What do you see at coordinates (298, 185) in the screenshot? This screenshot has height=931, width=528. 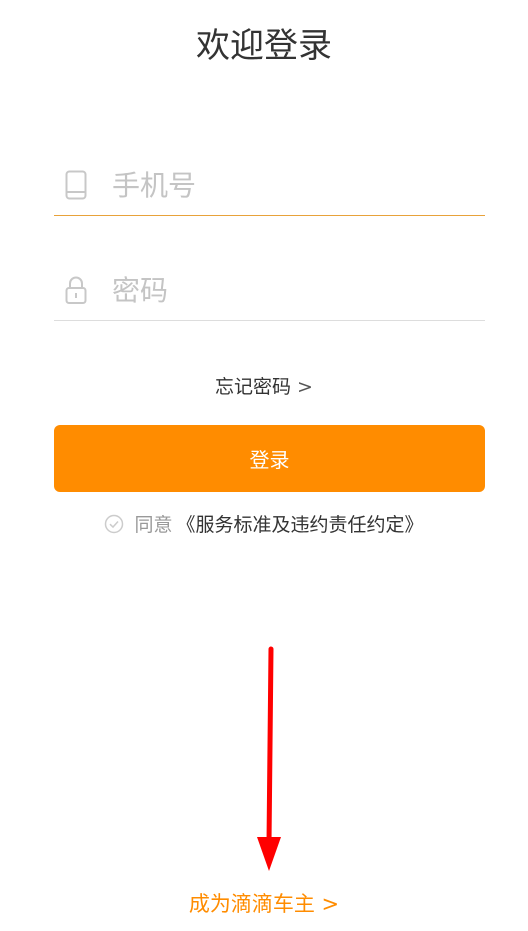 I see `phone-input` at bounding box center [298, 185].